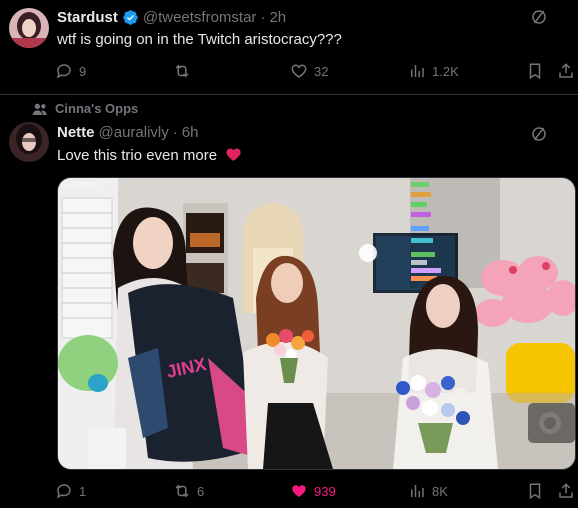  I want to click on repost-count: 6, so click(201, 491).